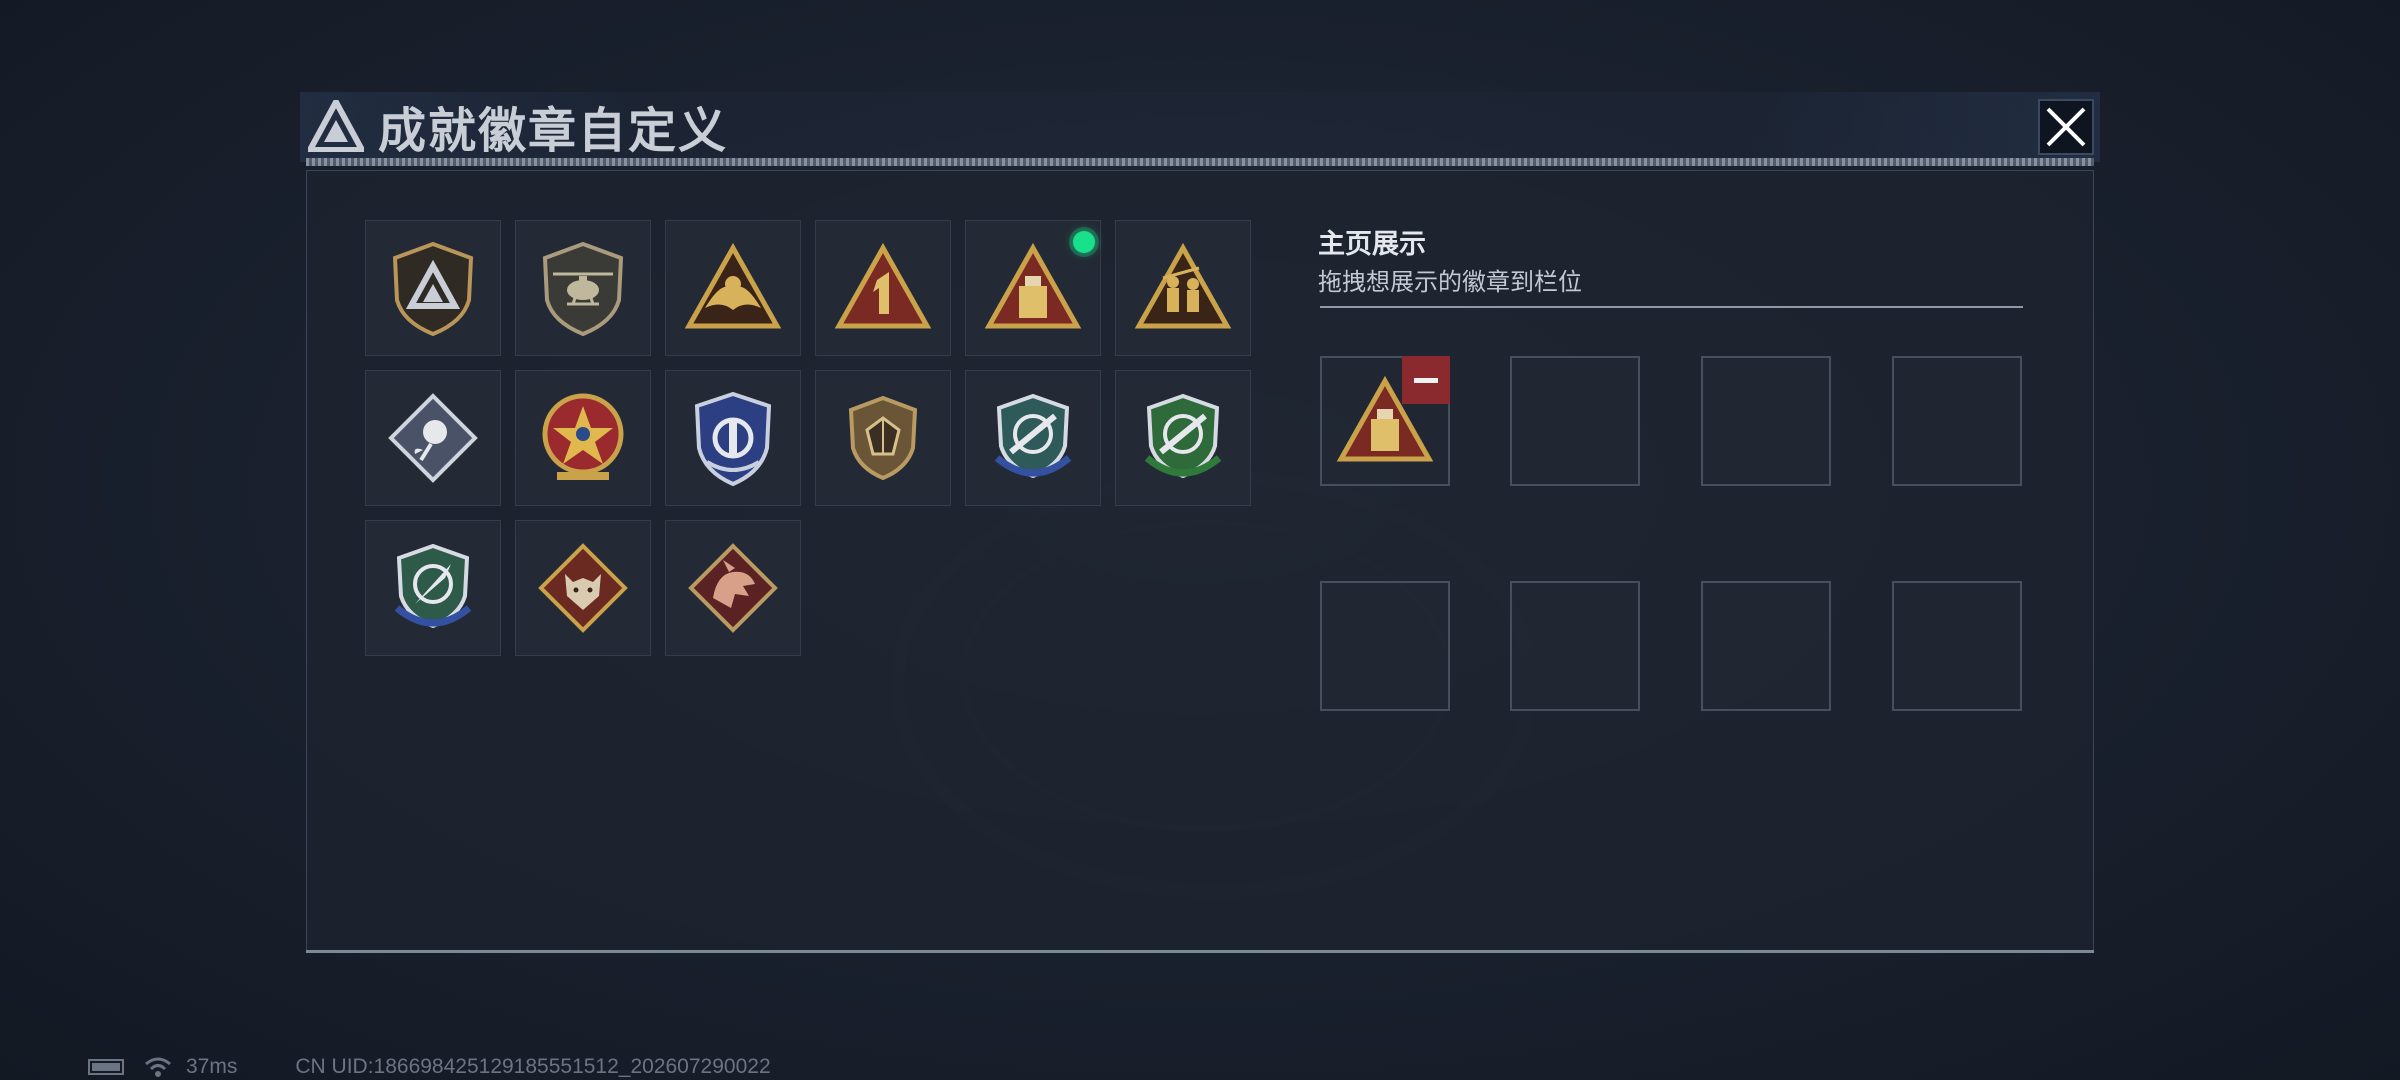  What do you see at coordinates (1200, 162) in the screenshot?
I see `panel-top-bar` at bounding box center [1200, 162].